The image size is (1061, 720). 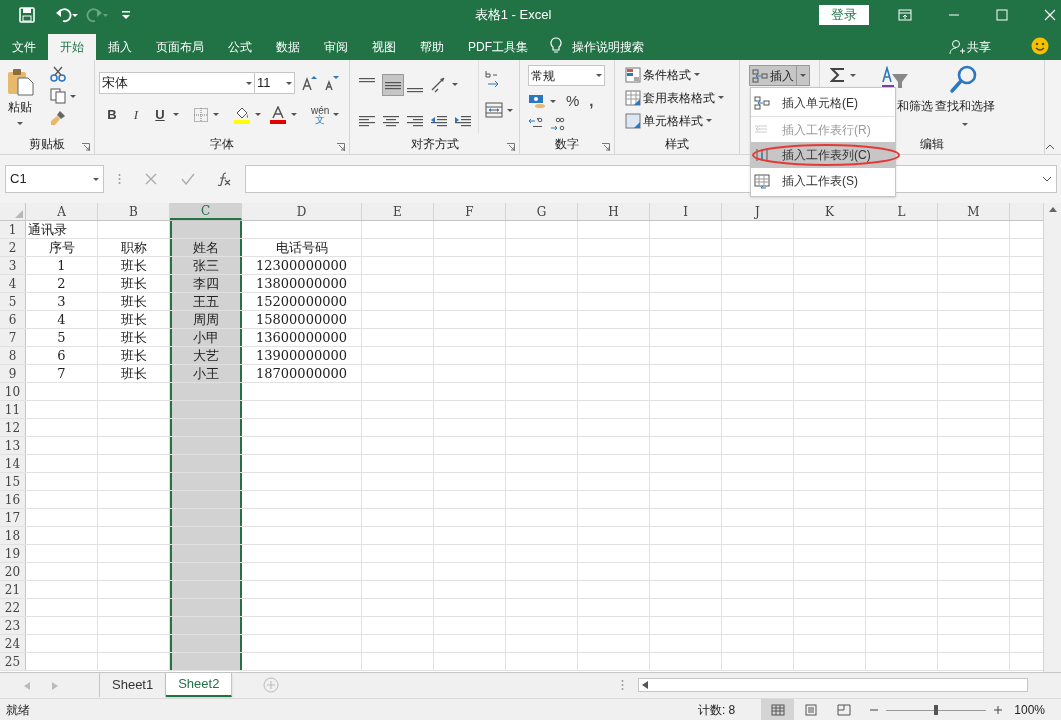 What do you see at coordinates (180, 47) in the screenshot?
I see `ribbon-tab: 页面布局` at bounding box center [180, 47].